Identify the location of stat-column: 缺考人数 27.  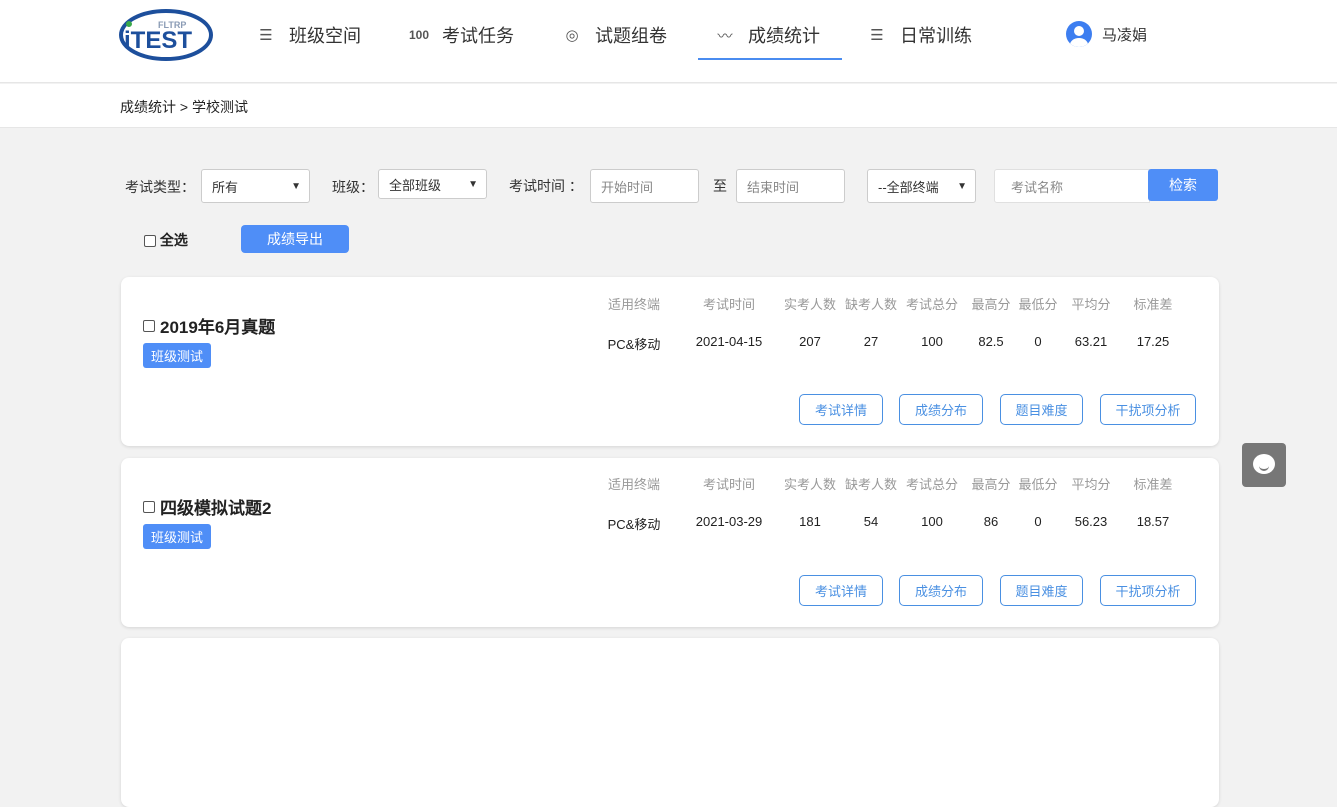
(871, 321).